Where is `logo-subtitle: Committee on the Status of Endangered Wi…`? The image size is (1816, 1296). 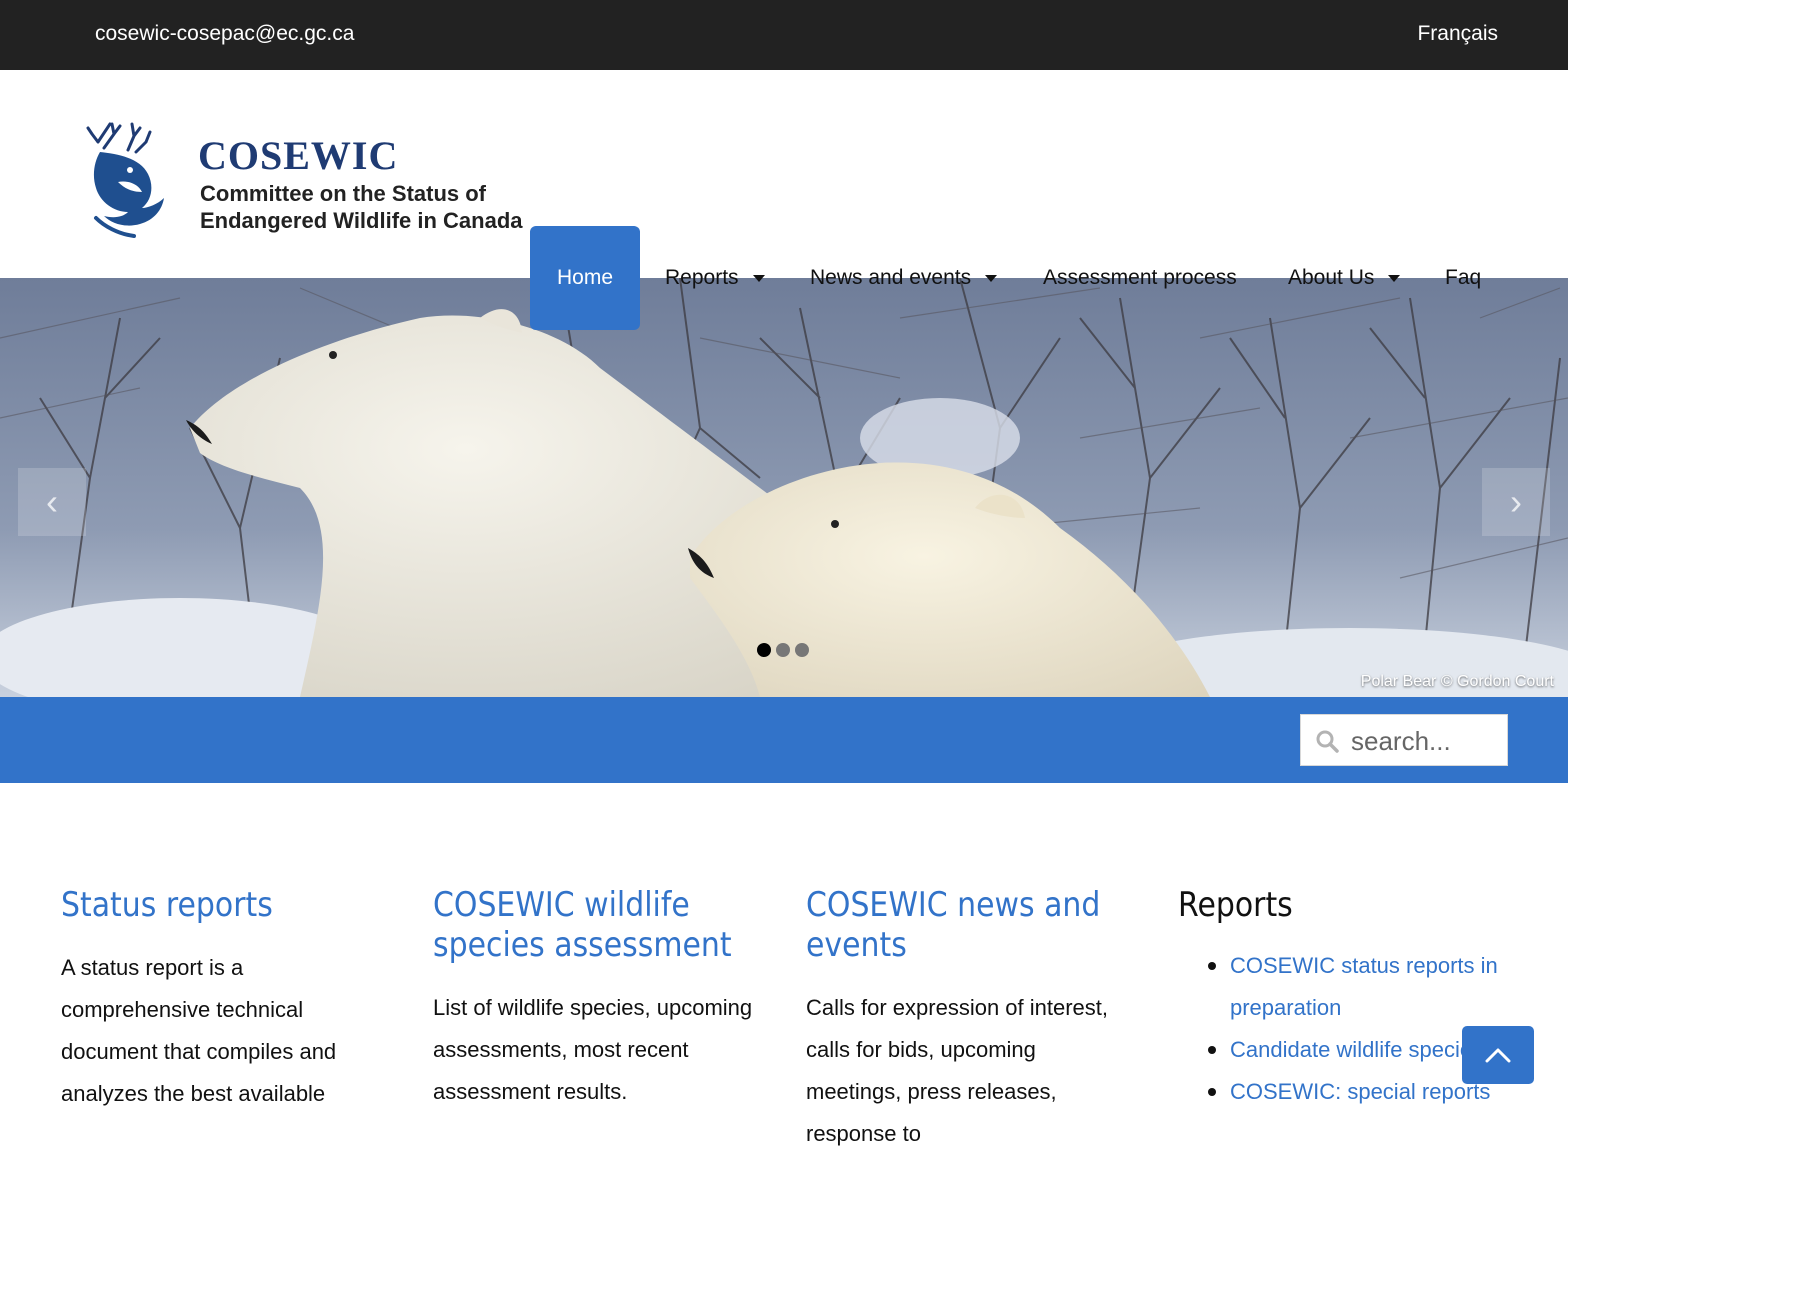 logo-subtitle: Committee on the Status of Endangered Wi… is located at coordinates (361, 207).